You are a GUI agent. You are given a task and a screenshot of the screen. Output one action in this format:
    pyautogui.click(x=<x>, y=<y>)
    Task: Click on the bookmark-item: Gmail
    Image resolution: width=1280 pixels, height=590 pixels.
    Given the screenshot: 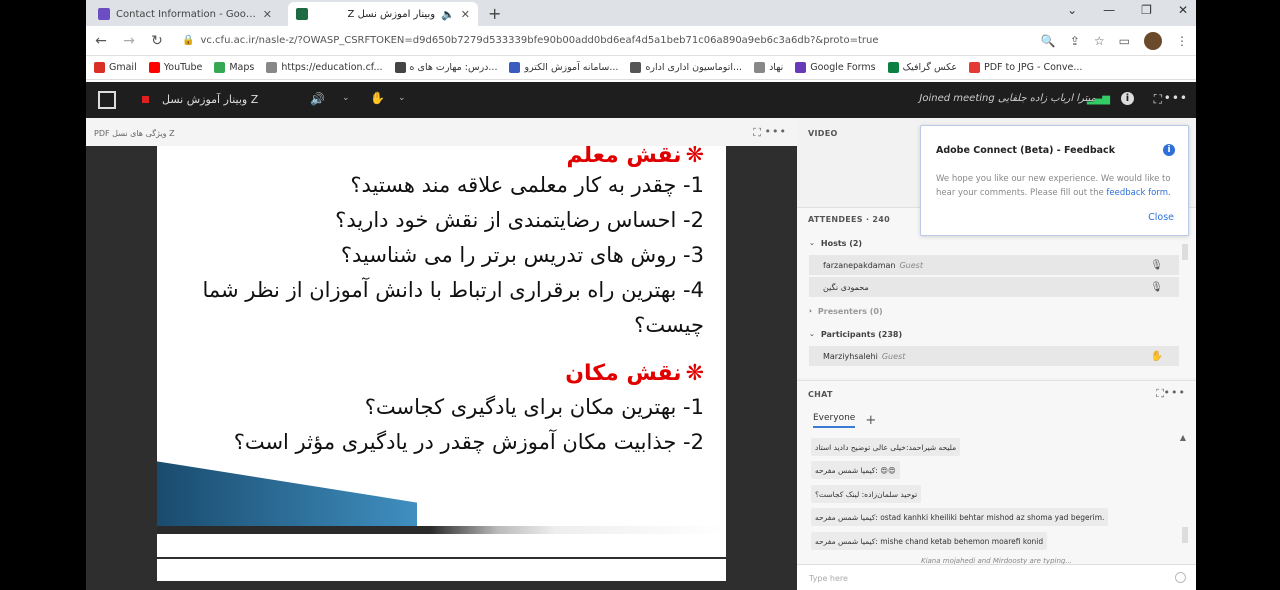 What is the action you would take?
    pyautogui.click(x=115, y=67)
    